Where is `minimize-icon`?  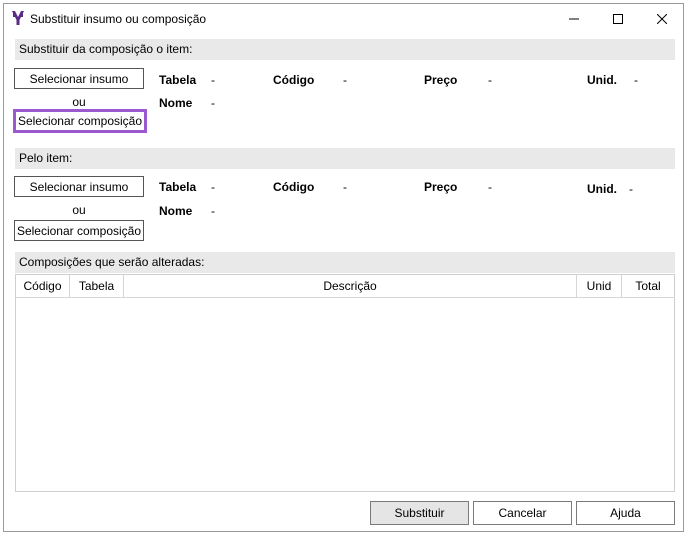
minimize-icon is located at coordinates (574, 19).